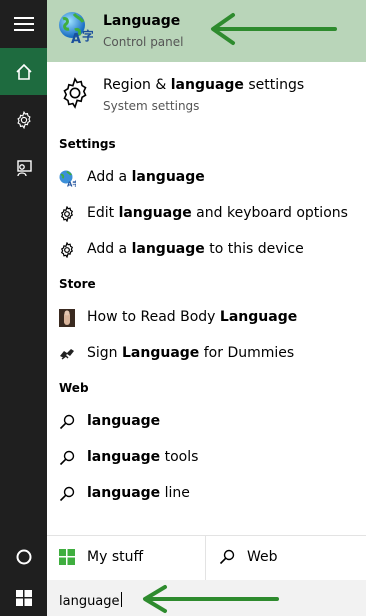 The height and width of the screenshot is (616, 366). I want to click on result-label: Add a language, so click(146, 177).